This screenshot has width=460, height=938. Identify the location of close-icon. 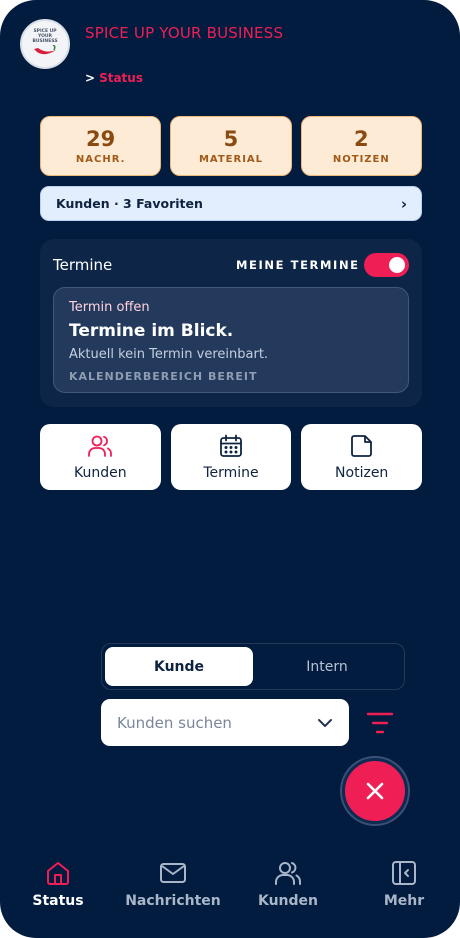
(375, 791).